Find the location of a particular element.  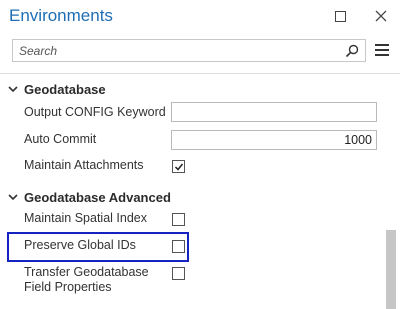

search-box is located at coordinates (189, 50).